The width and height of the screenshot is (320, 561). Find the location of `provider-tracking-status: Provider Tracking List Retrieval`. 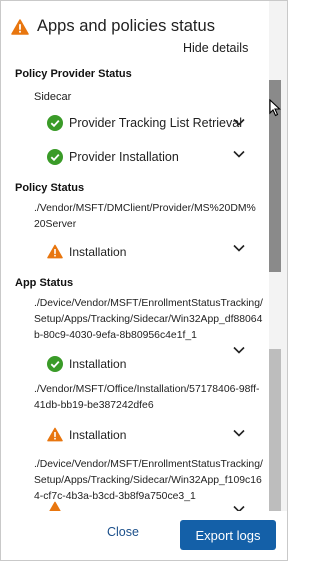

provider-tracking-status: Provider Tracking List Retrieval is located at coordinates (144, 123).